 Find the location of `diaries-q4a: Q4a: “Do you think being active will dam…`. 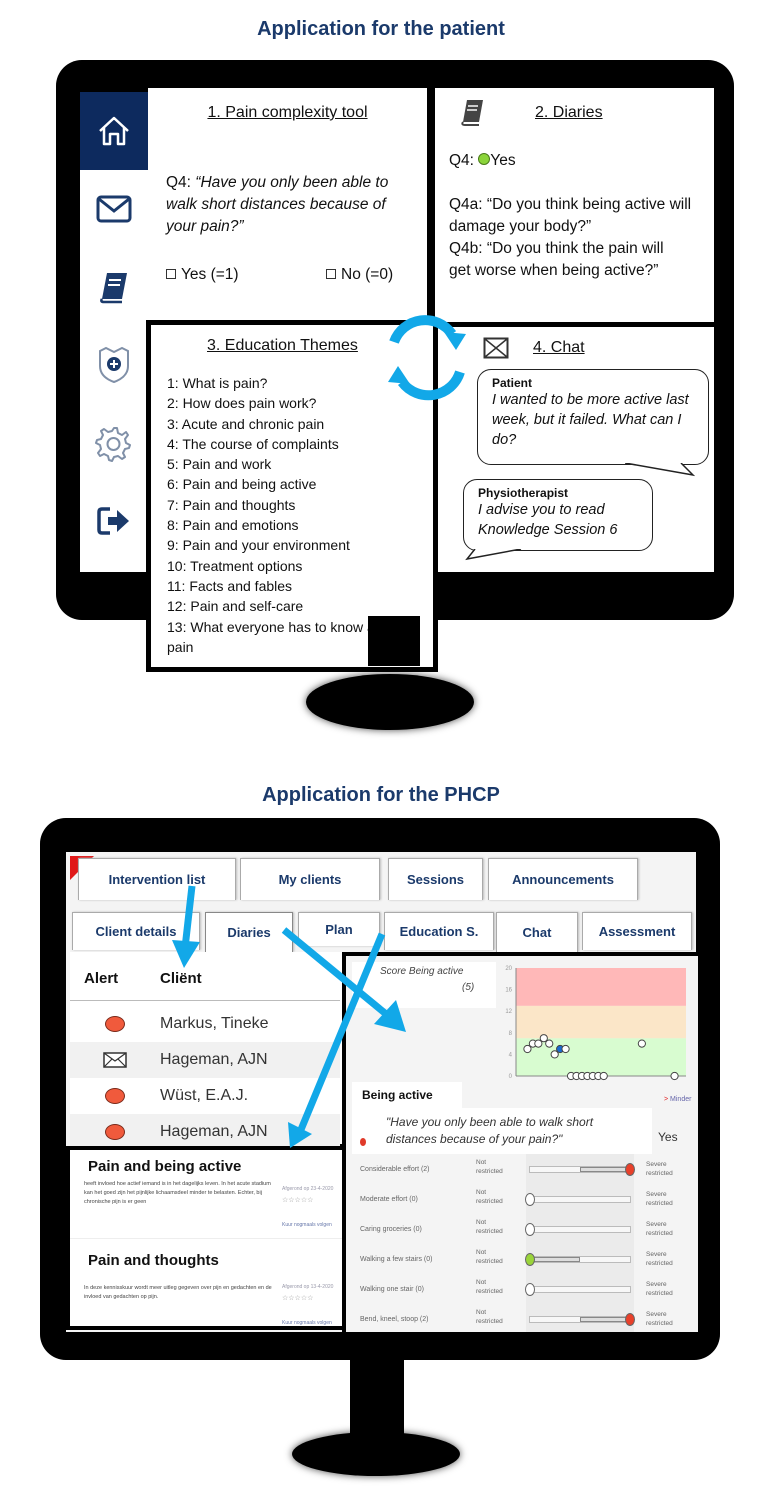

diaries-q4a: Q4a: “Do you think being active will dam… is located at coordinates (570, 215).